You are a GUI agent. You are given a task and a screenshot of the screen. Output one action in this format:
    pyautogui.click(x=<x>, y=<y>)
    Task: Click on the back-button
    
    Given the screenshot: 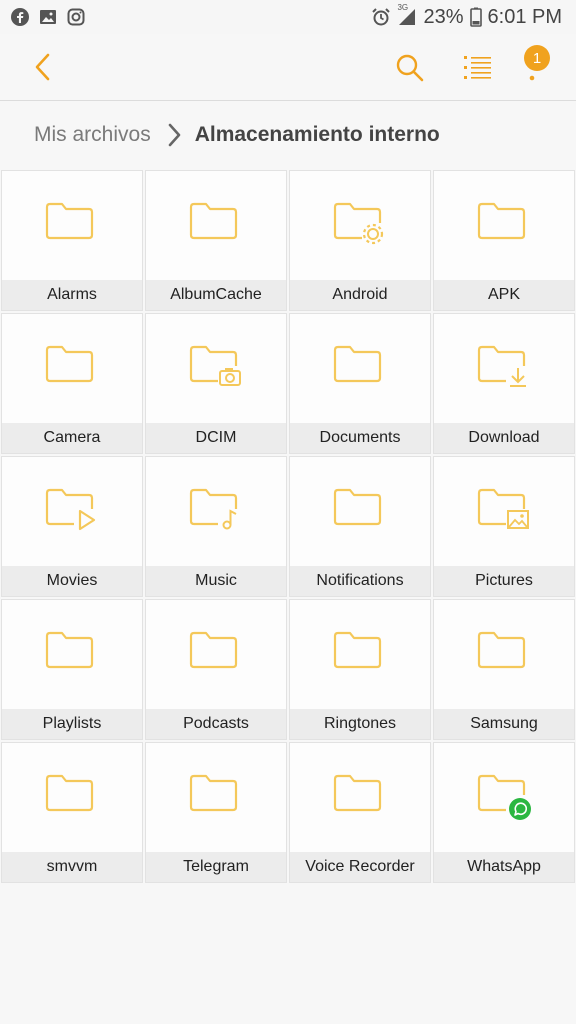 What is the action you would take?
    pyautogui.click(x=43, y=67)
    